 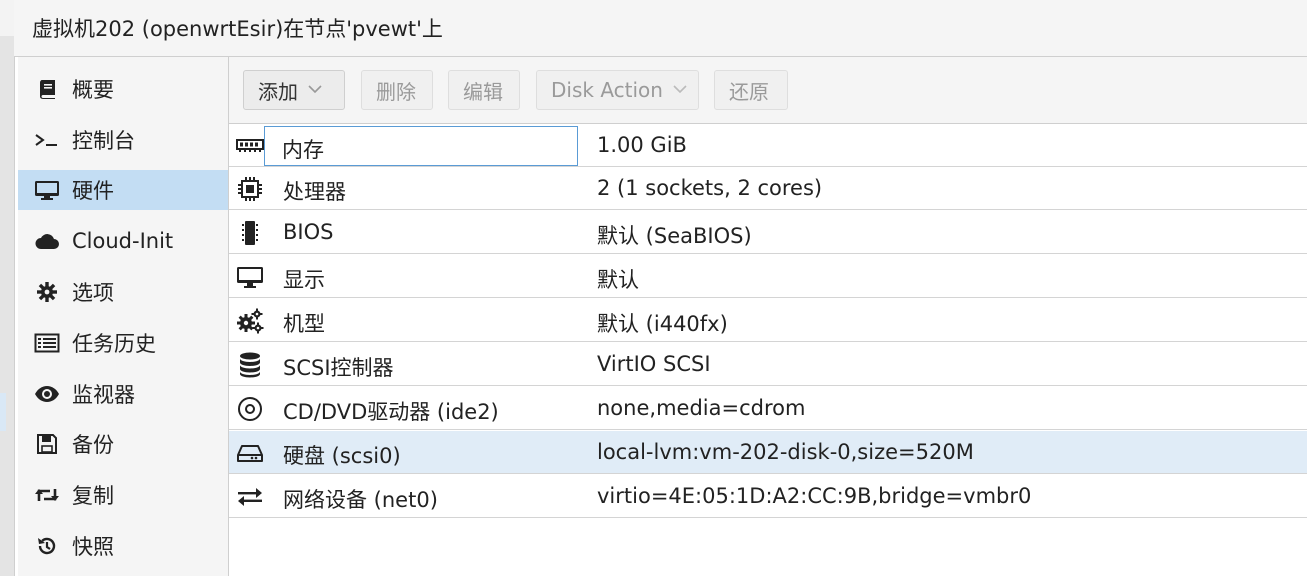 I want to click on floppy-icon, so click(x=47, y=444).